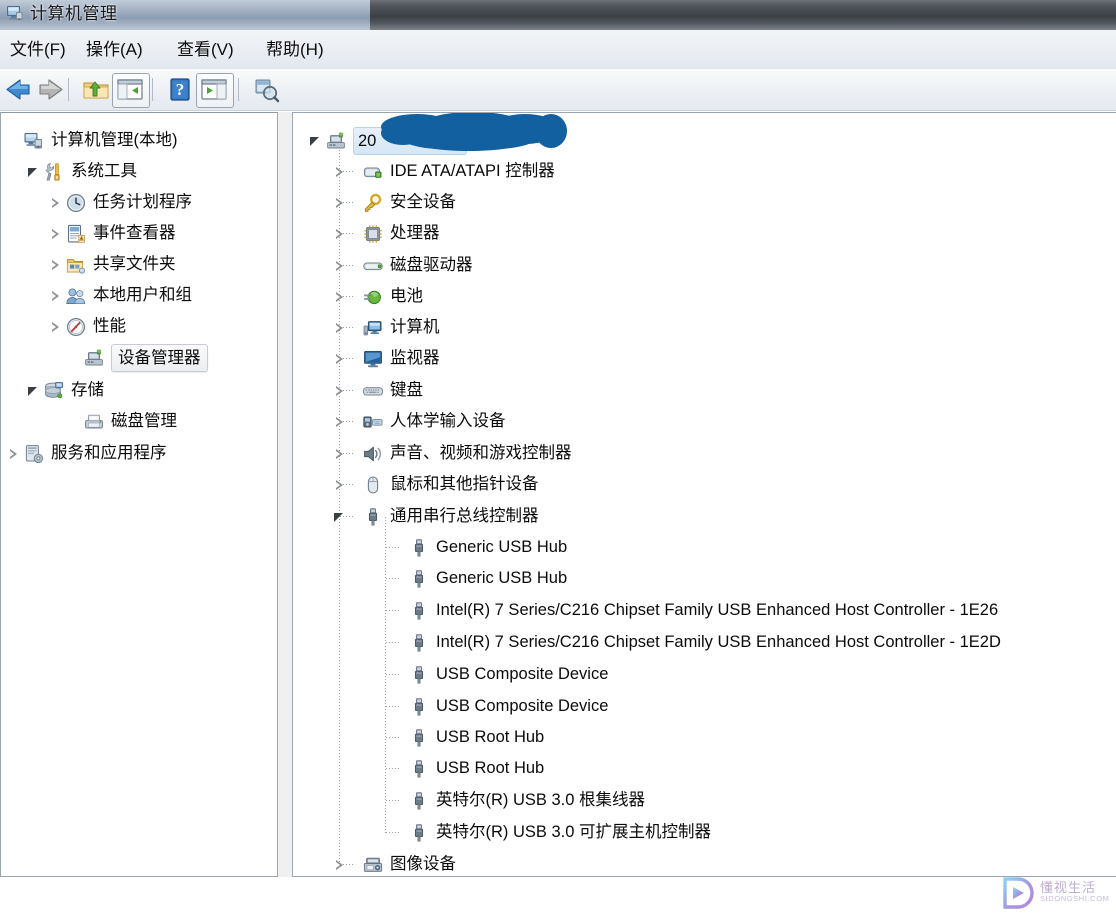 Image resolution: width=1116 pixels, height=923 pixels. Describe the element at coordinates (111, 233) in the screenshot. I see `sidebar-item-3: 事件查看器` at that location.